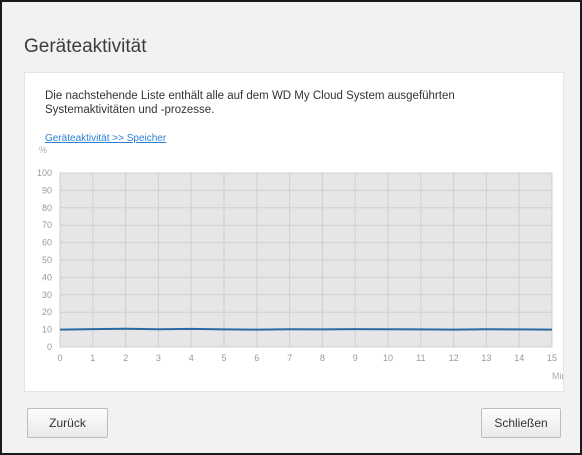 Image resolution: width=582 pixels, height=455 pixels. What do you see at coordinates (47, 260) in the screenshot?
I see `y-tick-label: 50` at bounding box center [47, 260].